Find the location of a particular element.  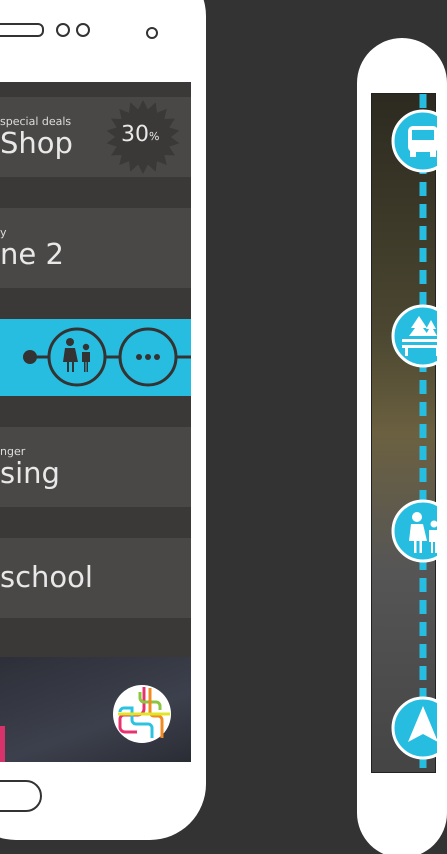

menu-card: y ne 2 is located at coordinates (95, 248).